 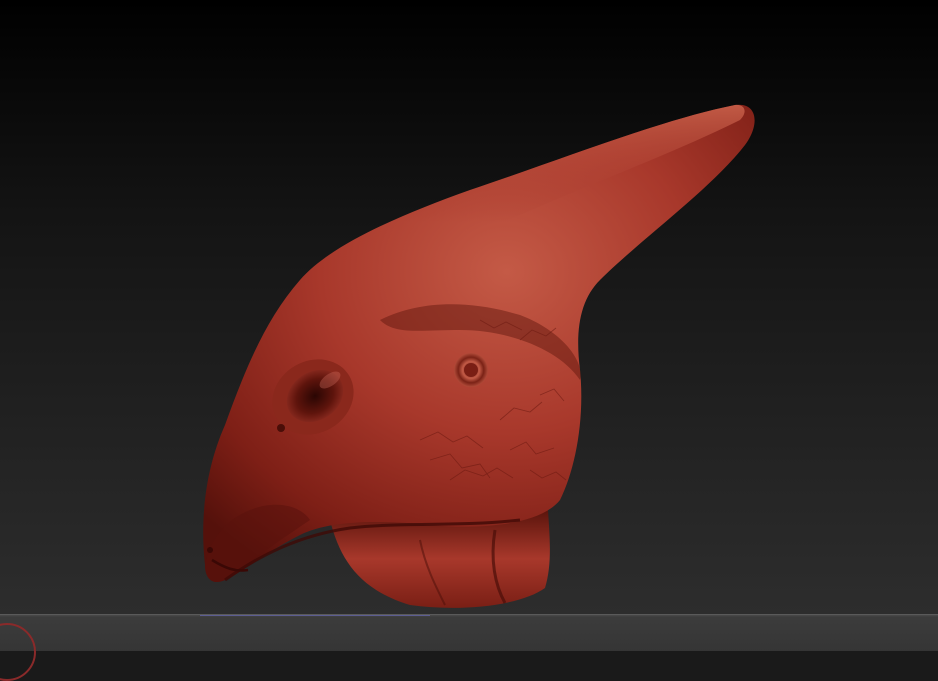 What do you see at coordinates (210, 550) in the screenshot?
I see `model-nostril` at bounding box center [210, 550].